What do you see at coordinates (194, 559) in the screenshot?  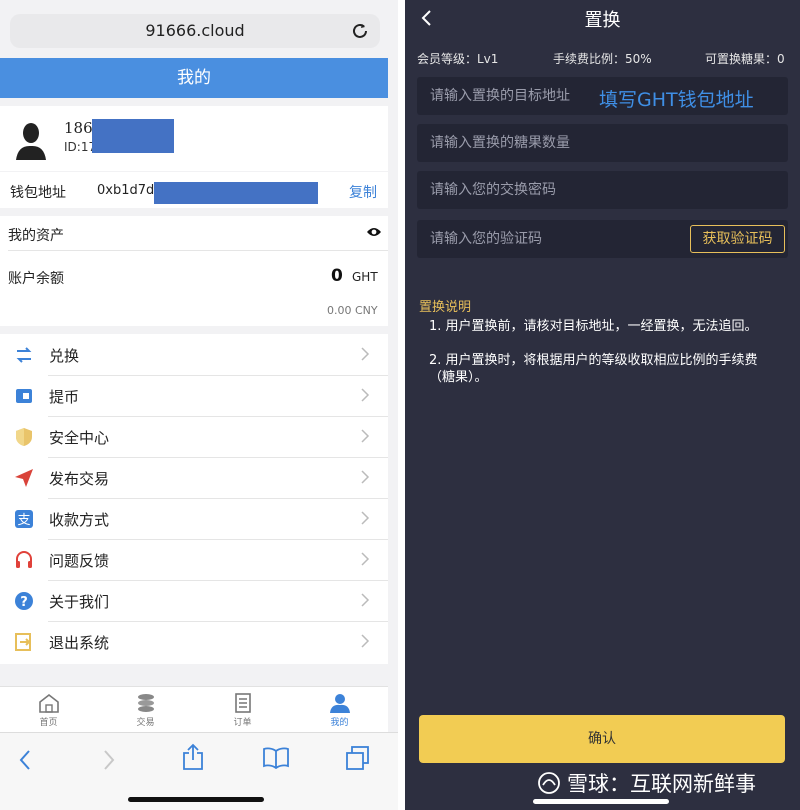 I see `menu-item-feedback: 问题反馈` at bounding box center [194, 559].